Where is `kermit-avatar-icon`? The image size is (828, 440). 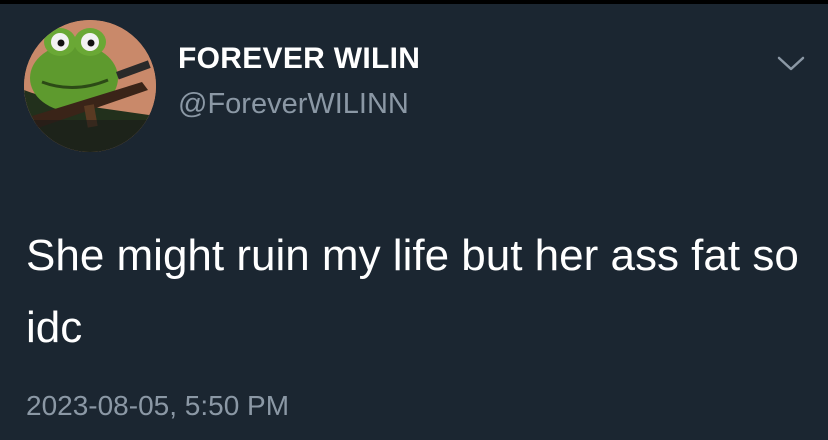
kermit-avatar-icon is located at coordinates (90, 86).